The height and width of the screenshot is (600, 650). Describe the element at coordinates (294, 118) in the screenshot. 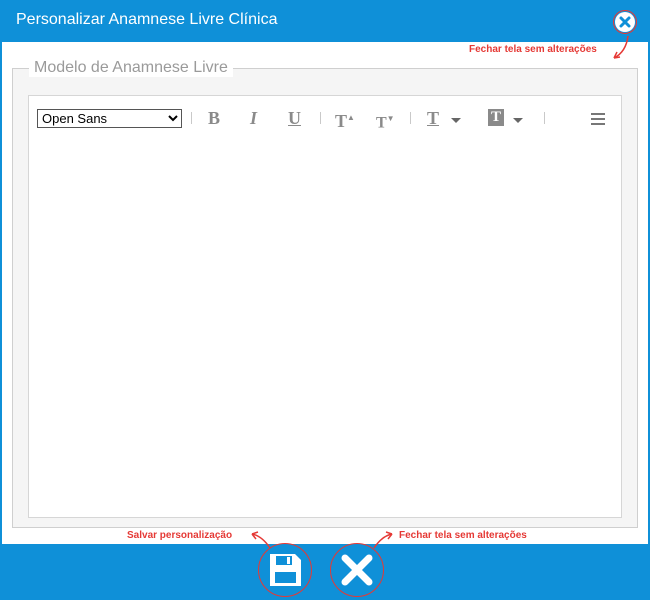

I see `underline-icon: U` at that location.